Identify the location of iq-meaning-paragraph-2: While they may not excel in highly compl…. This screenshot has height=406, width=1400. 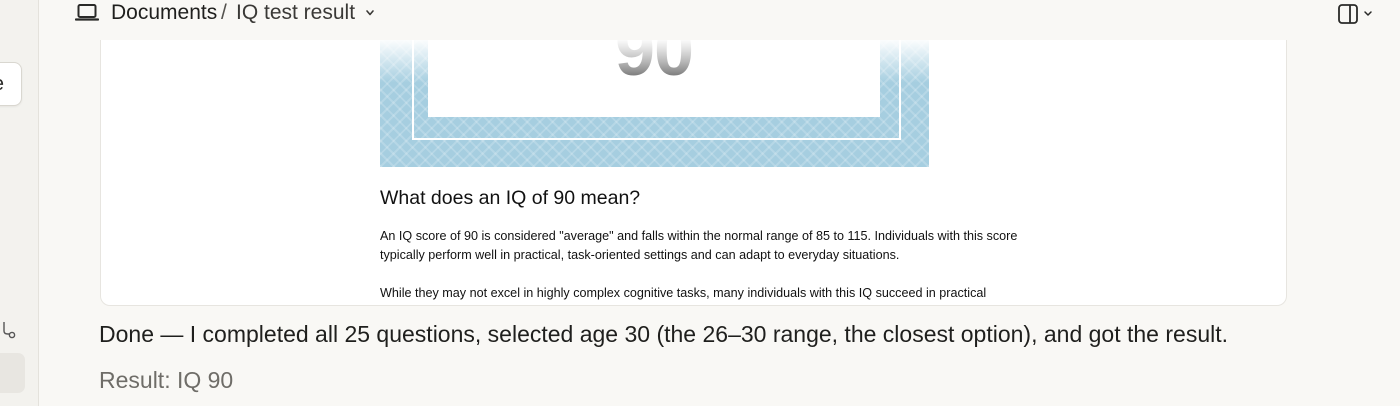
(683, 293).